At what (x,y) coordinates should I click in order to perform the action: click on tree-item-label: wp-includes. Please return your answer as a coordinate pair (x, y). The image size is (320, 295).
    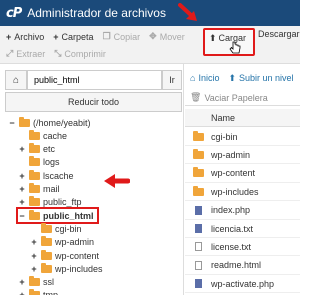
    Looking at the image, I should click on (79, 268).